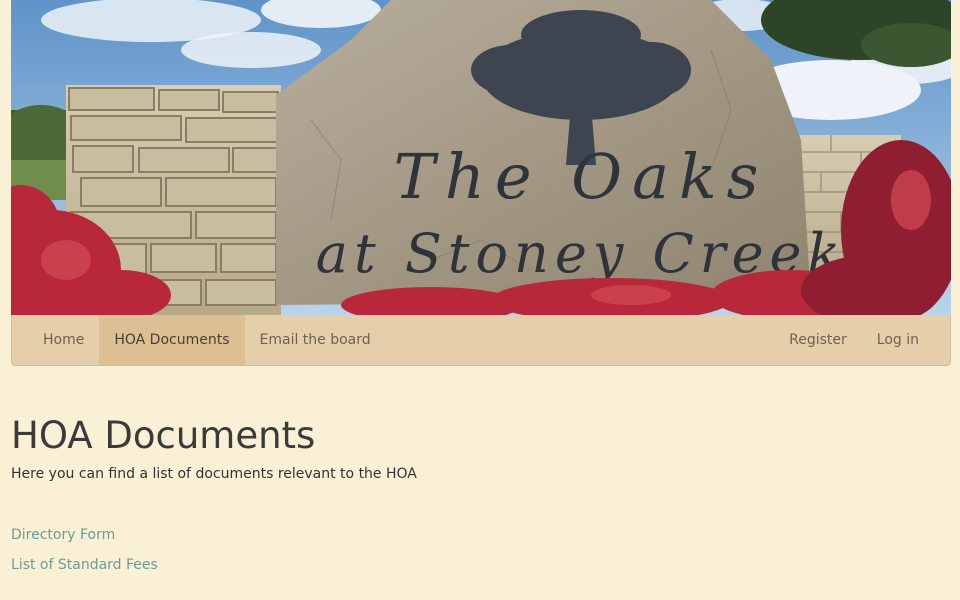  What do you see at coordinates (481, 569) in the screenshot?
I see `list-item: List of Standard Fees` at bounding box center [481, 569].